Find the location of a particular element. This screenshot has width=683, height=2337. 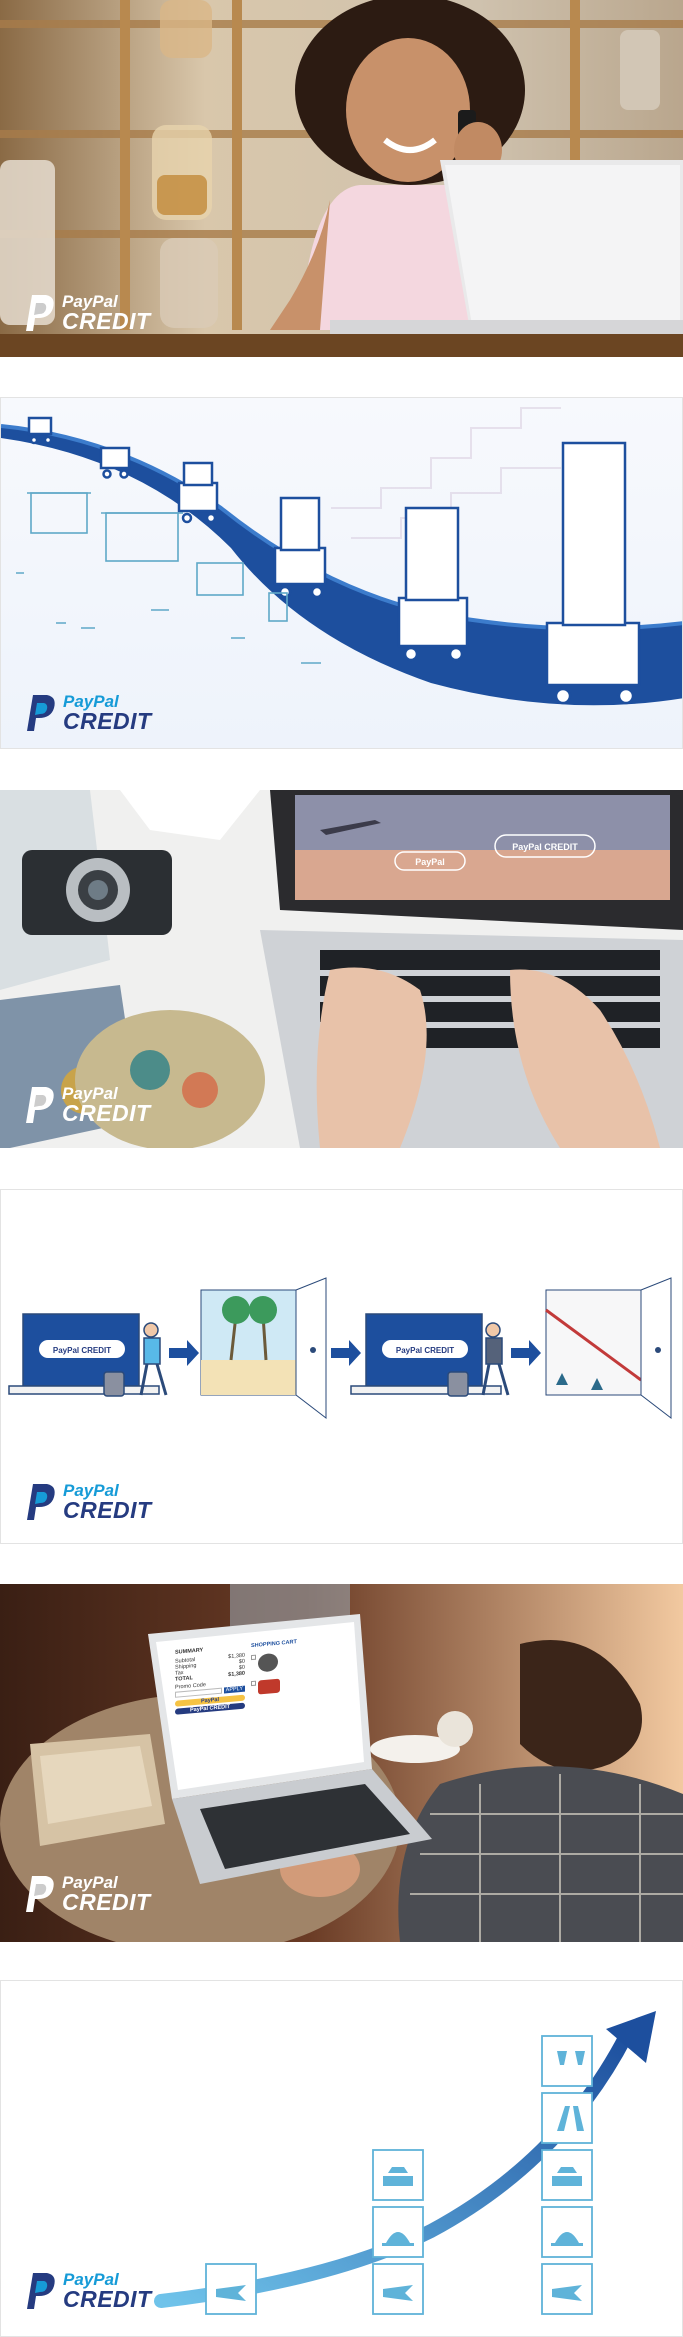

svg-text: PayPal is located at coordinates (430, 862).